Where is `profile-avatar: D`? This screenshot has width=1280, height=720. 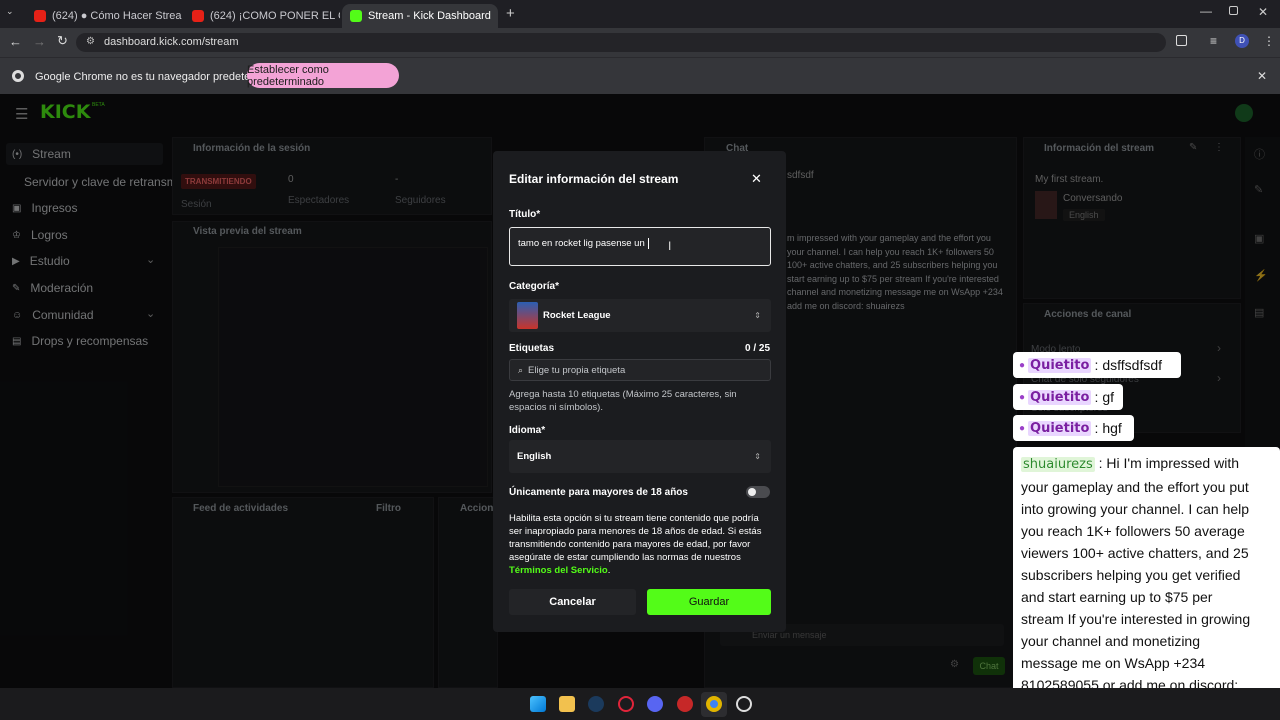
profile-avatar: D is located at coordinates (1242, 41).